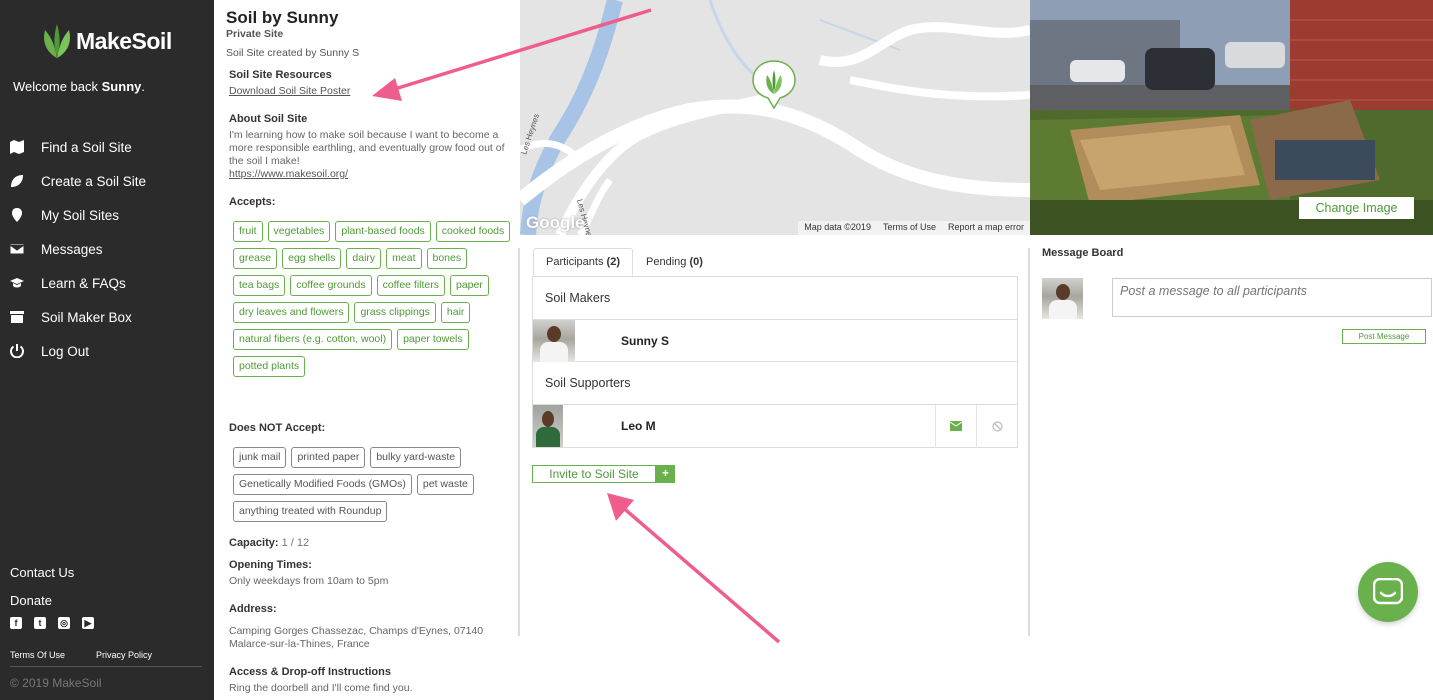 The image size is (1433, 700). Describe the element at coordinates (310, 672) in the screenshot. I see `access-label: Access & Drop-off Instructions` at that location.